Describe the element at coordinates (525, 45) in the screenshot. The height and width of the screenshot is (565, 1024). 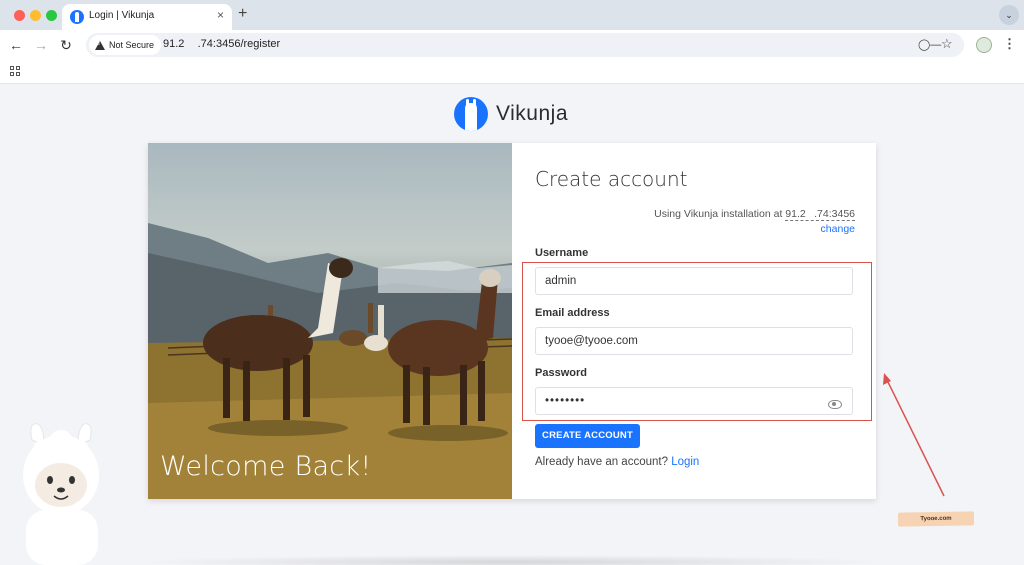
I see `address-bar: Not Secure 91.2 .74:3456/register ◯— ☆` at that location.